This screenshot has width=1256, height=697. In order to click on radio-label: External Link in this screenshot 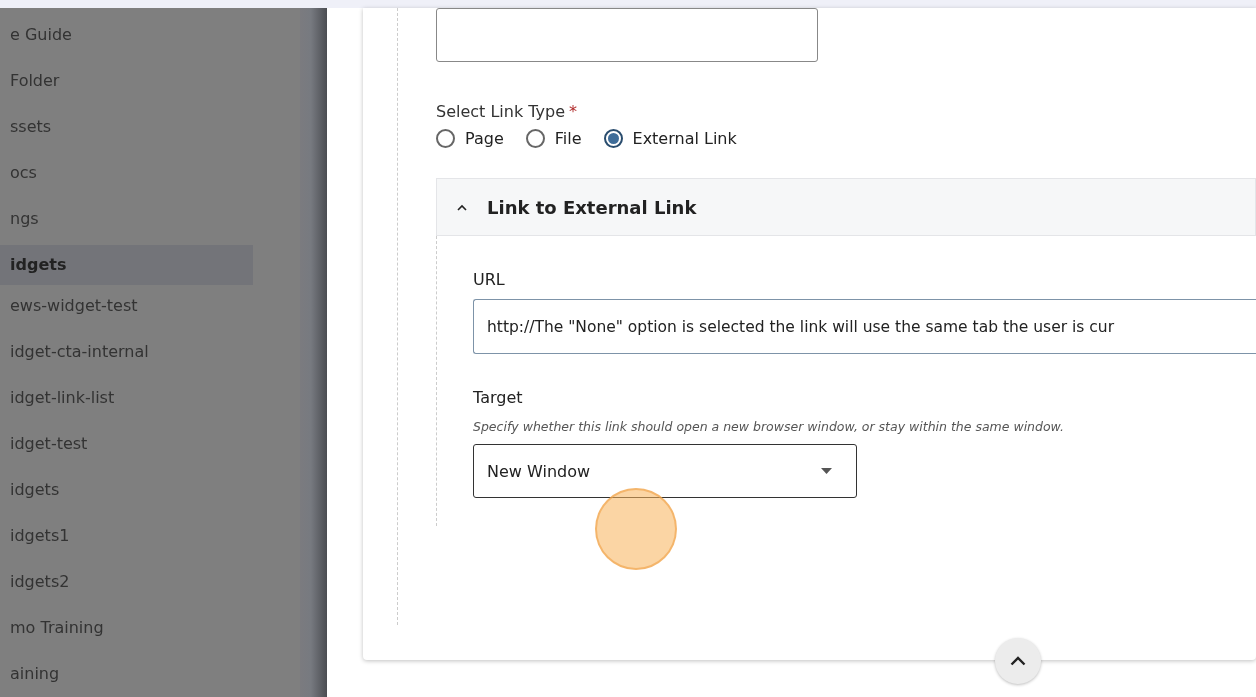, I will do `click(684, 138)`.